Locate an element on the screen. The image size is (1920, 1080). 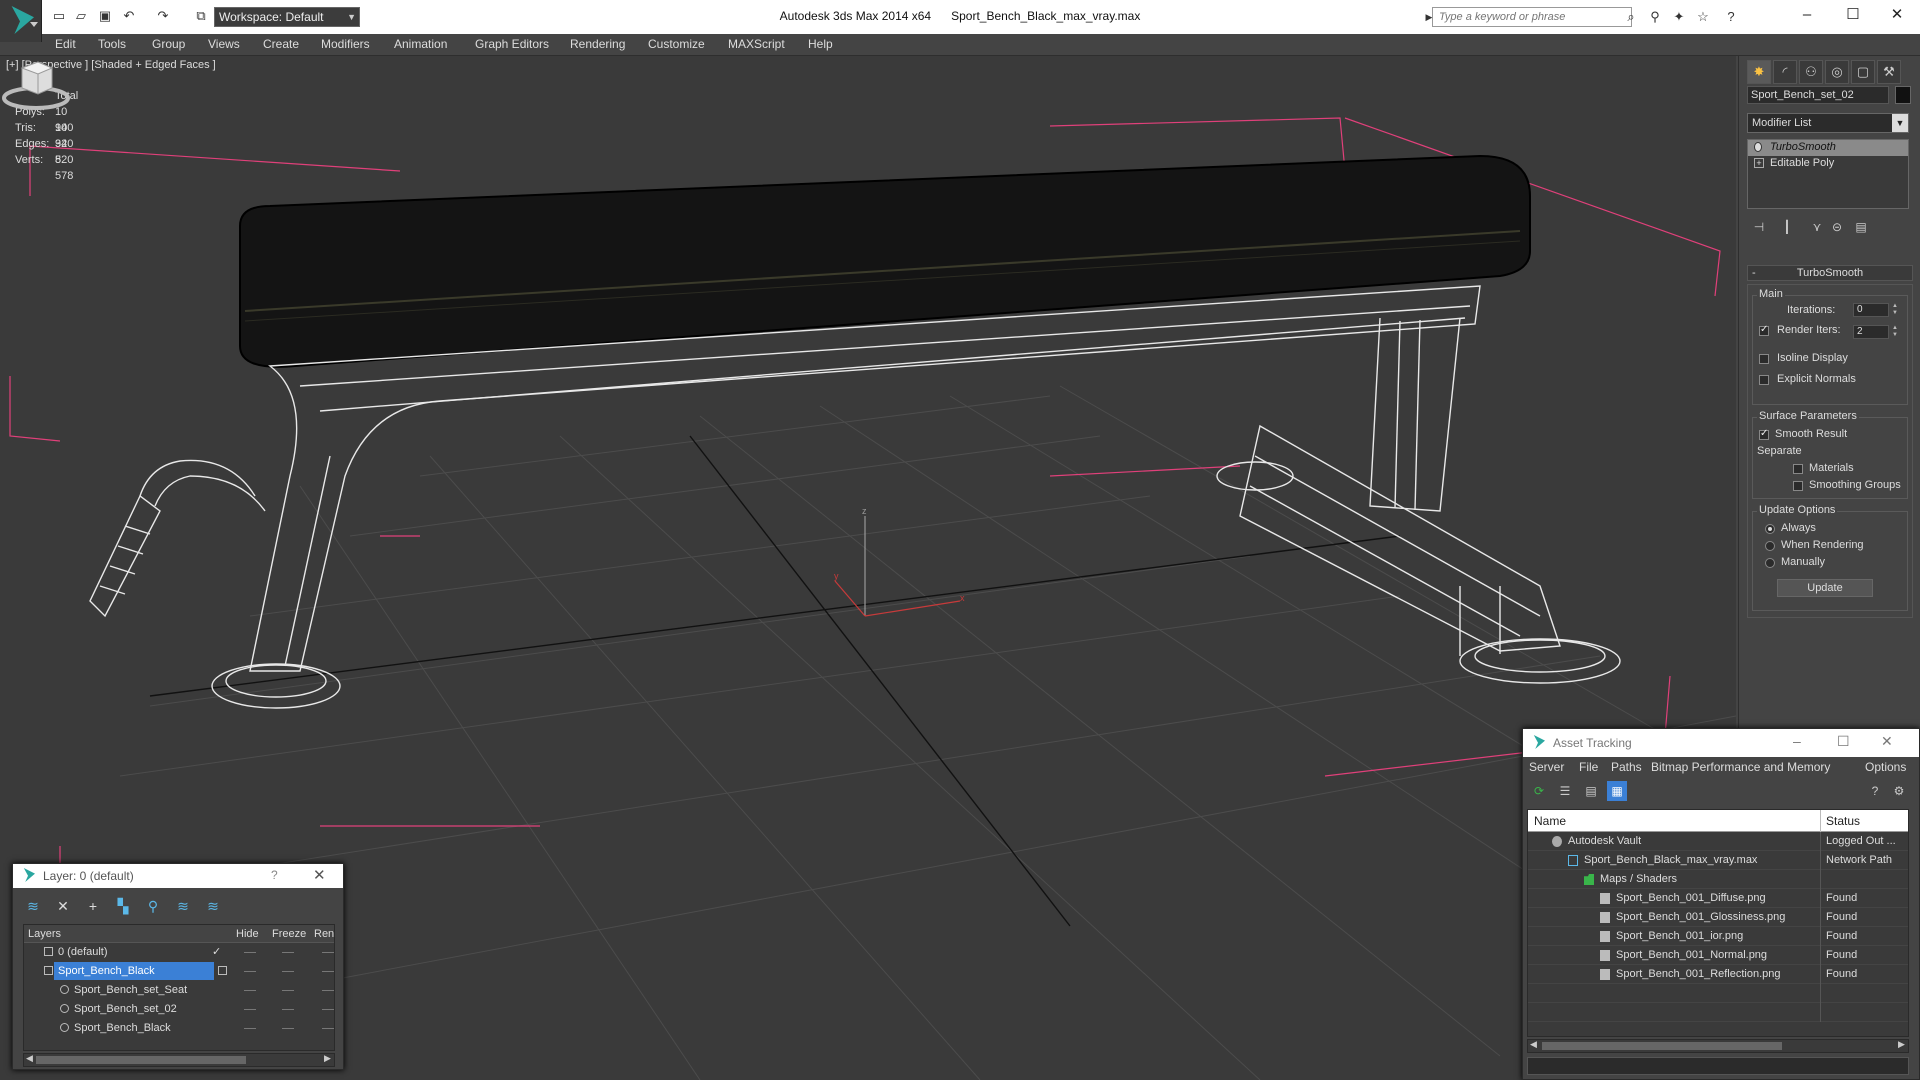
menu-customize: Customize is located at coordinates (676, 44).